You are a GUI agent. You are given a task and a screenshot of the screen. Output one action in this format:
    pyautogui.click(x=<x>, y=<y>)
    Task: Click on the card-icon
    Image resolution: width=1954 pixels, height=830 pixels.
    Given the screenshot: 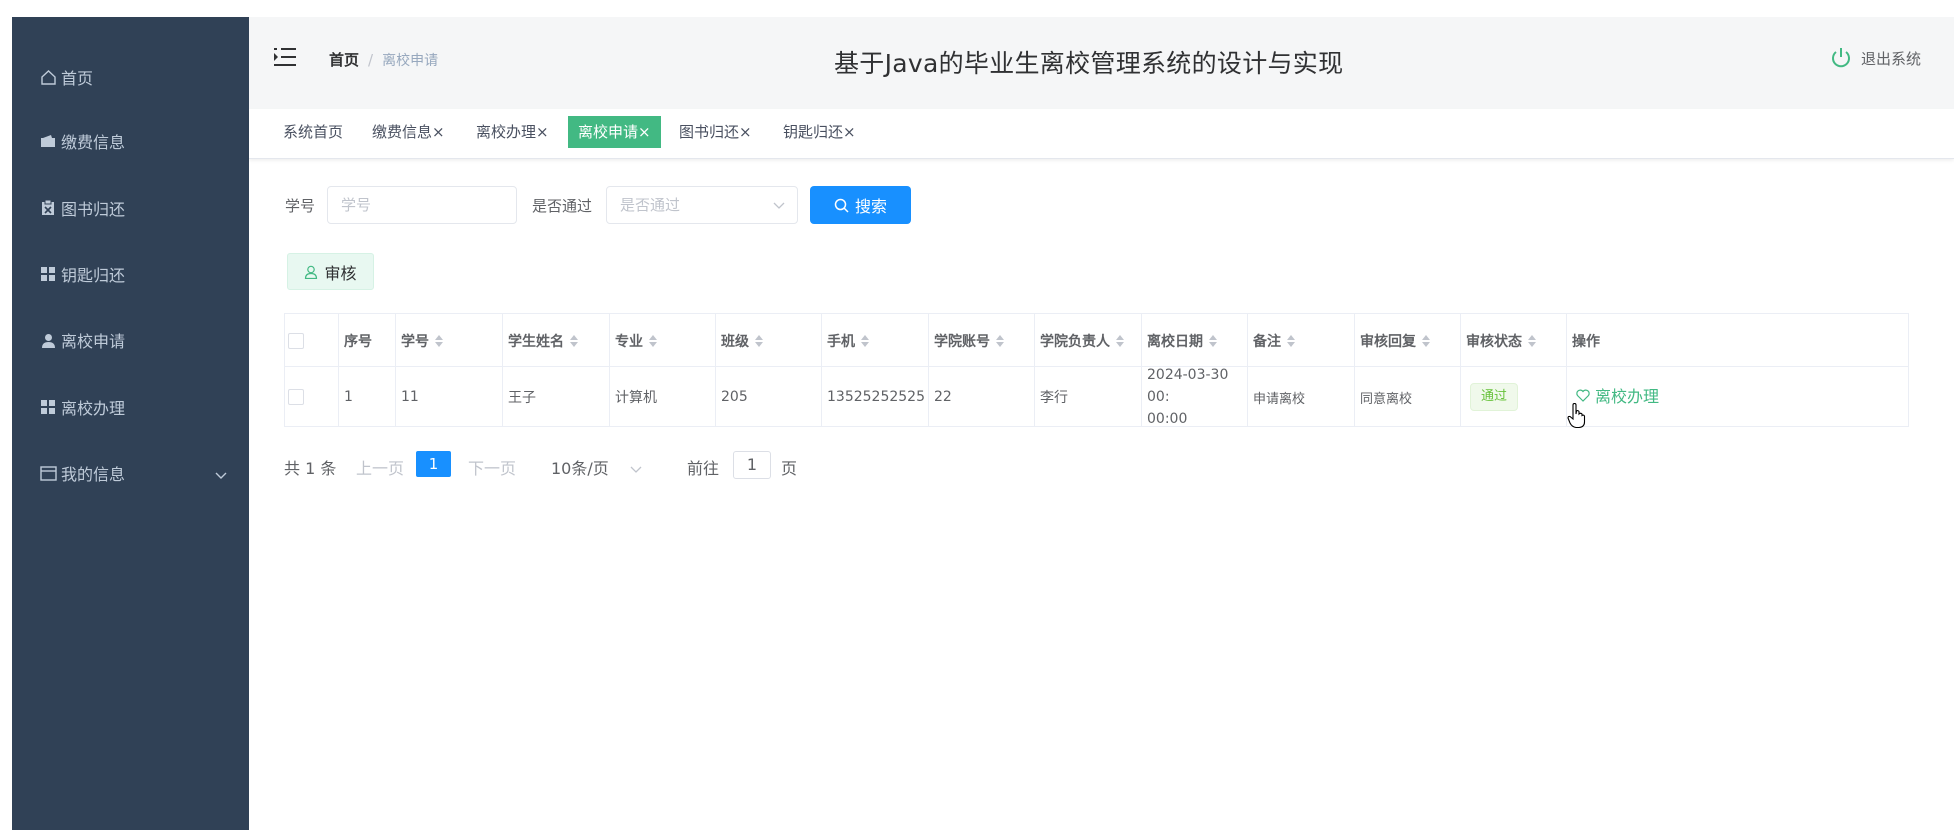 What is the action you would take?
    pyautogui.click(x=48, y=473)
    